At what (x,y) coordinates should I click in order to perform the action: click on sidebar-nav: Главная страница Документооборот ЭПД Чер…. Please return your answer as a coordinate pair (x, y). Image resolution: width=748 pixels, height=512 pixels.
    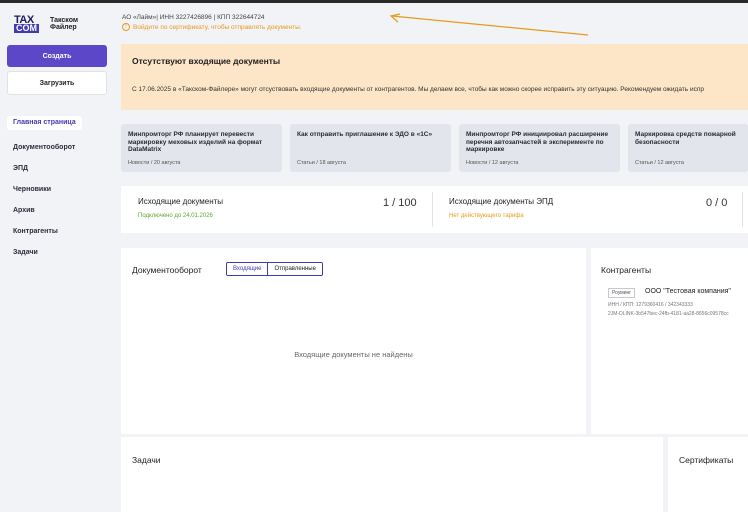
    Looking at the image, I should click on (44, 187).